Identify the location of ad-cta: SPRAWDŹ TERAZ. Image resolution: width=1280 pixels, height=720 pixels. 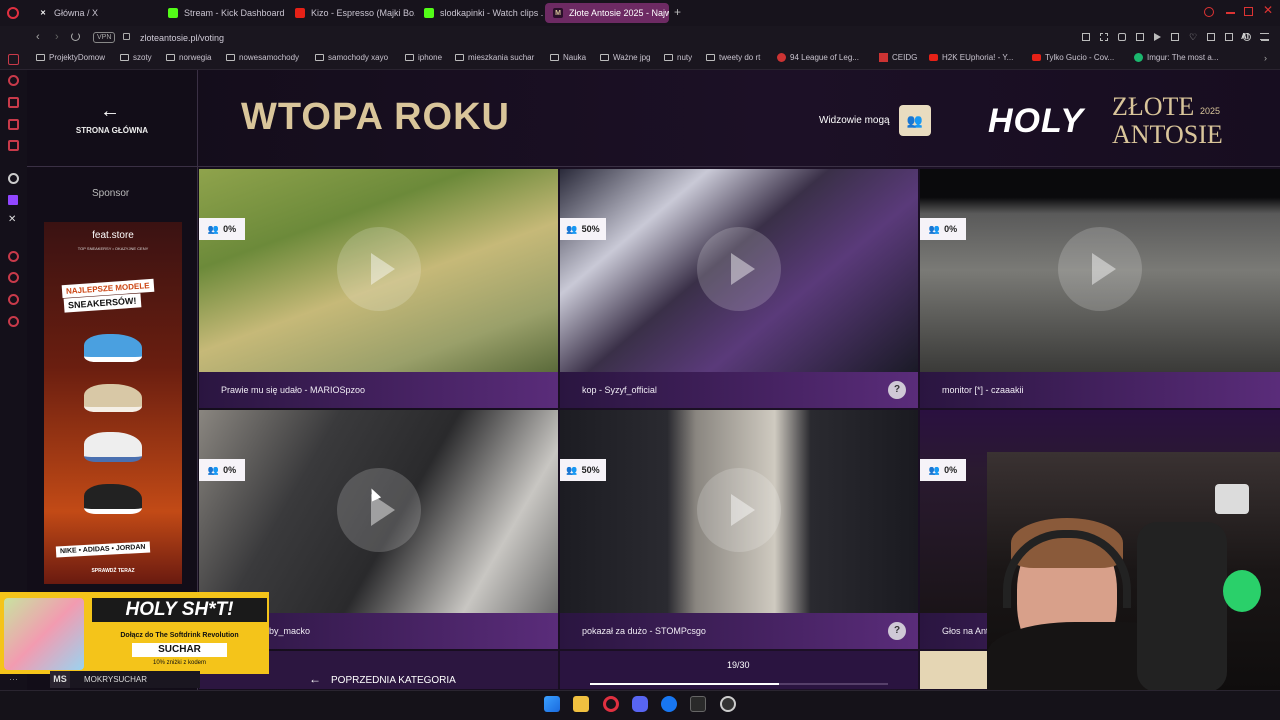
(113, 571).